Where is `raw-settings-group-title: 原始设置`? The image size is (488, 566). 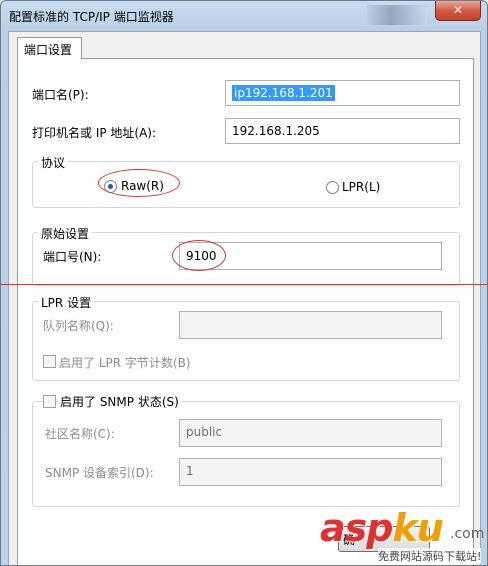 raw-settings-group-title: 原始设置 is located at coordinates (65, 233).